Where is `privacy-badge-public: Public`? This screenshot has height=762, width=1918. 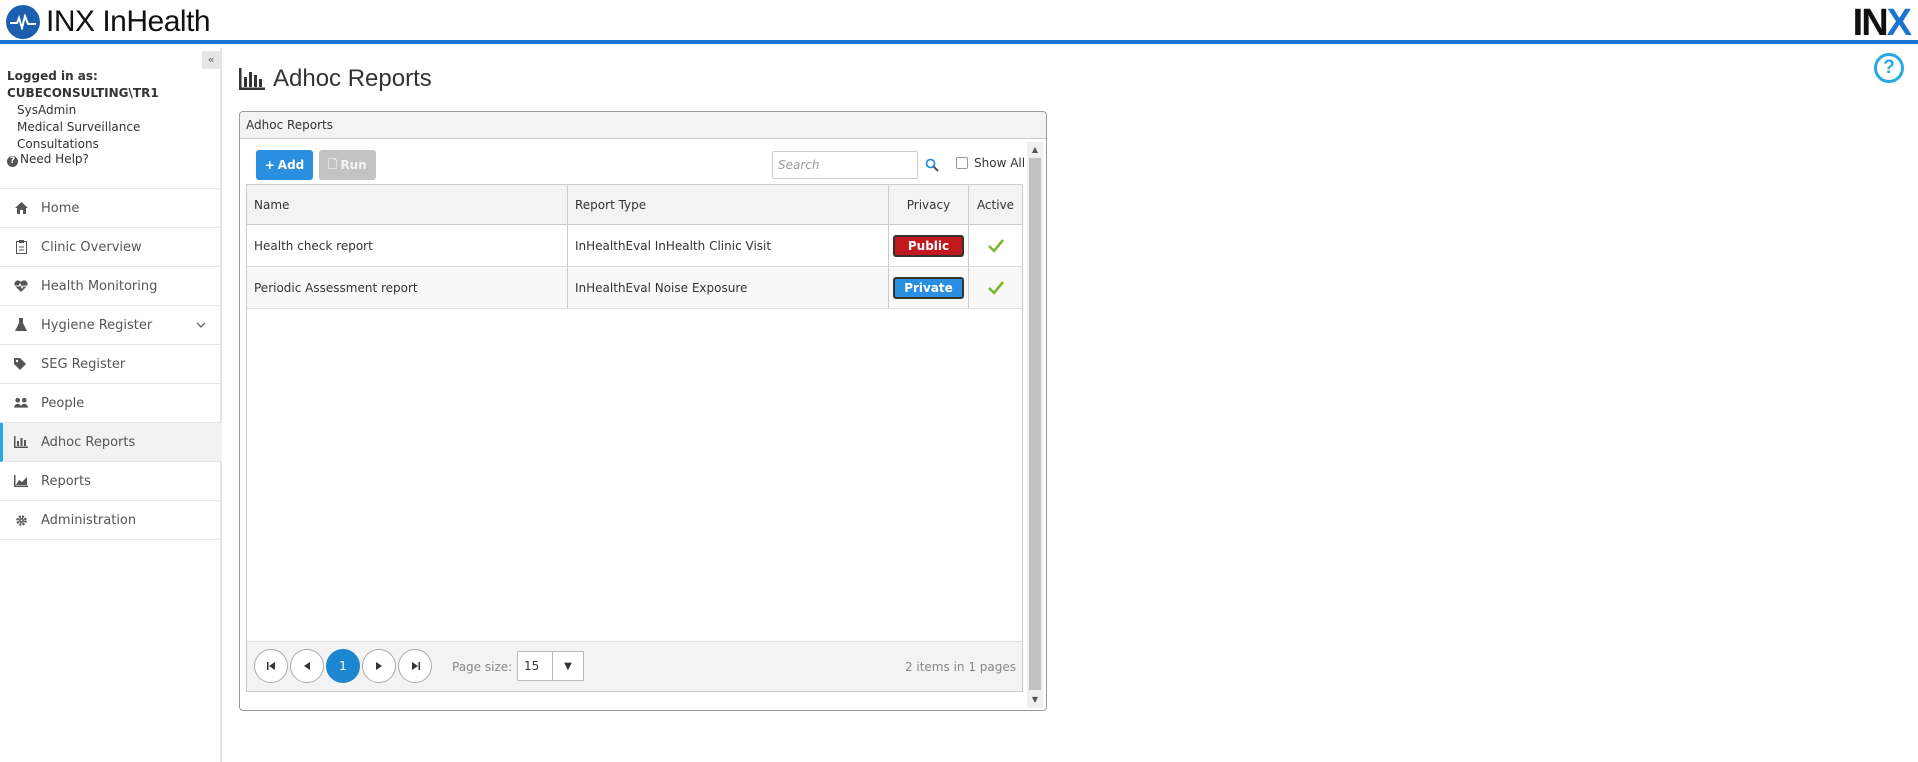 privacy-badge-public: Public is located at coordinates (928, 245).